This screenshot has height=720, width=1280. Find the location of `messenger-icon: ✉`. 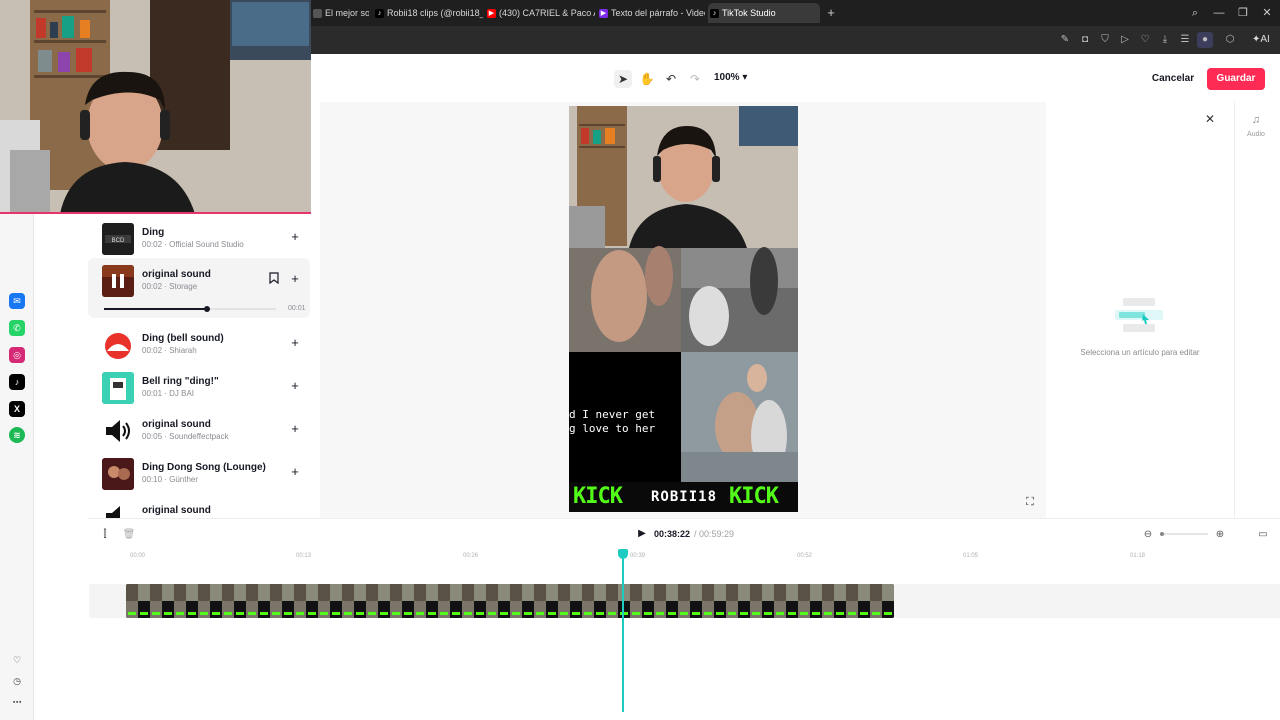

messenger-icon: ✉ is located at coordinates (17, 301).